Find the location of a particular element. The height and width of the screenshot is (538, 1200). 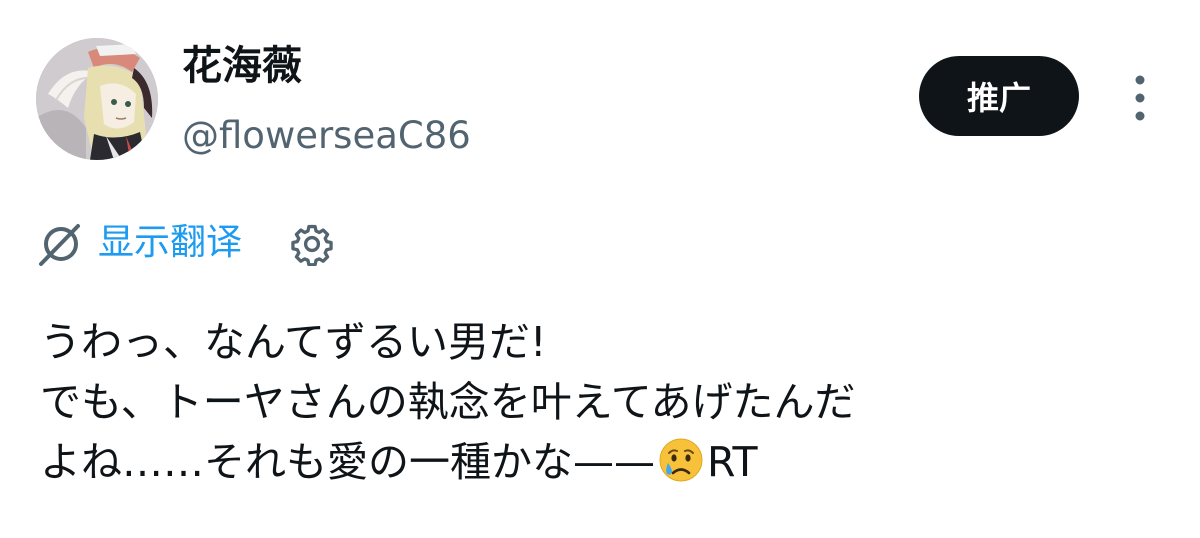

tweet-line-1: うわっ、なんてずるい男だ! is located at coordinates (293, 342).